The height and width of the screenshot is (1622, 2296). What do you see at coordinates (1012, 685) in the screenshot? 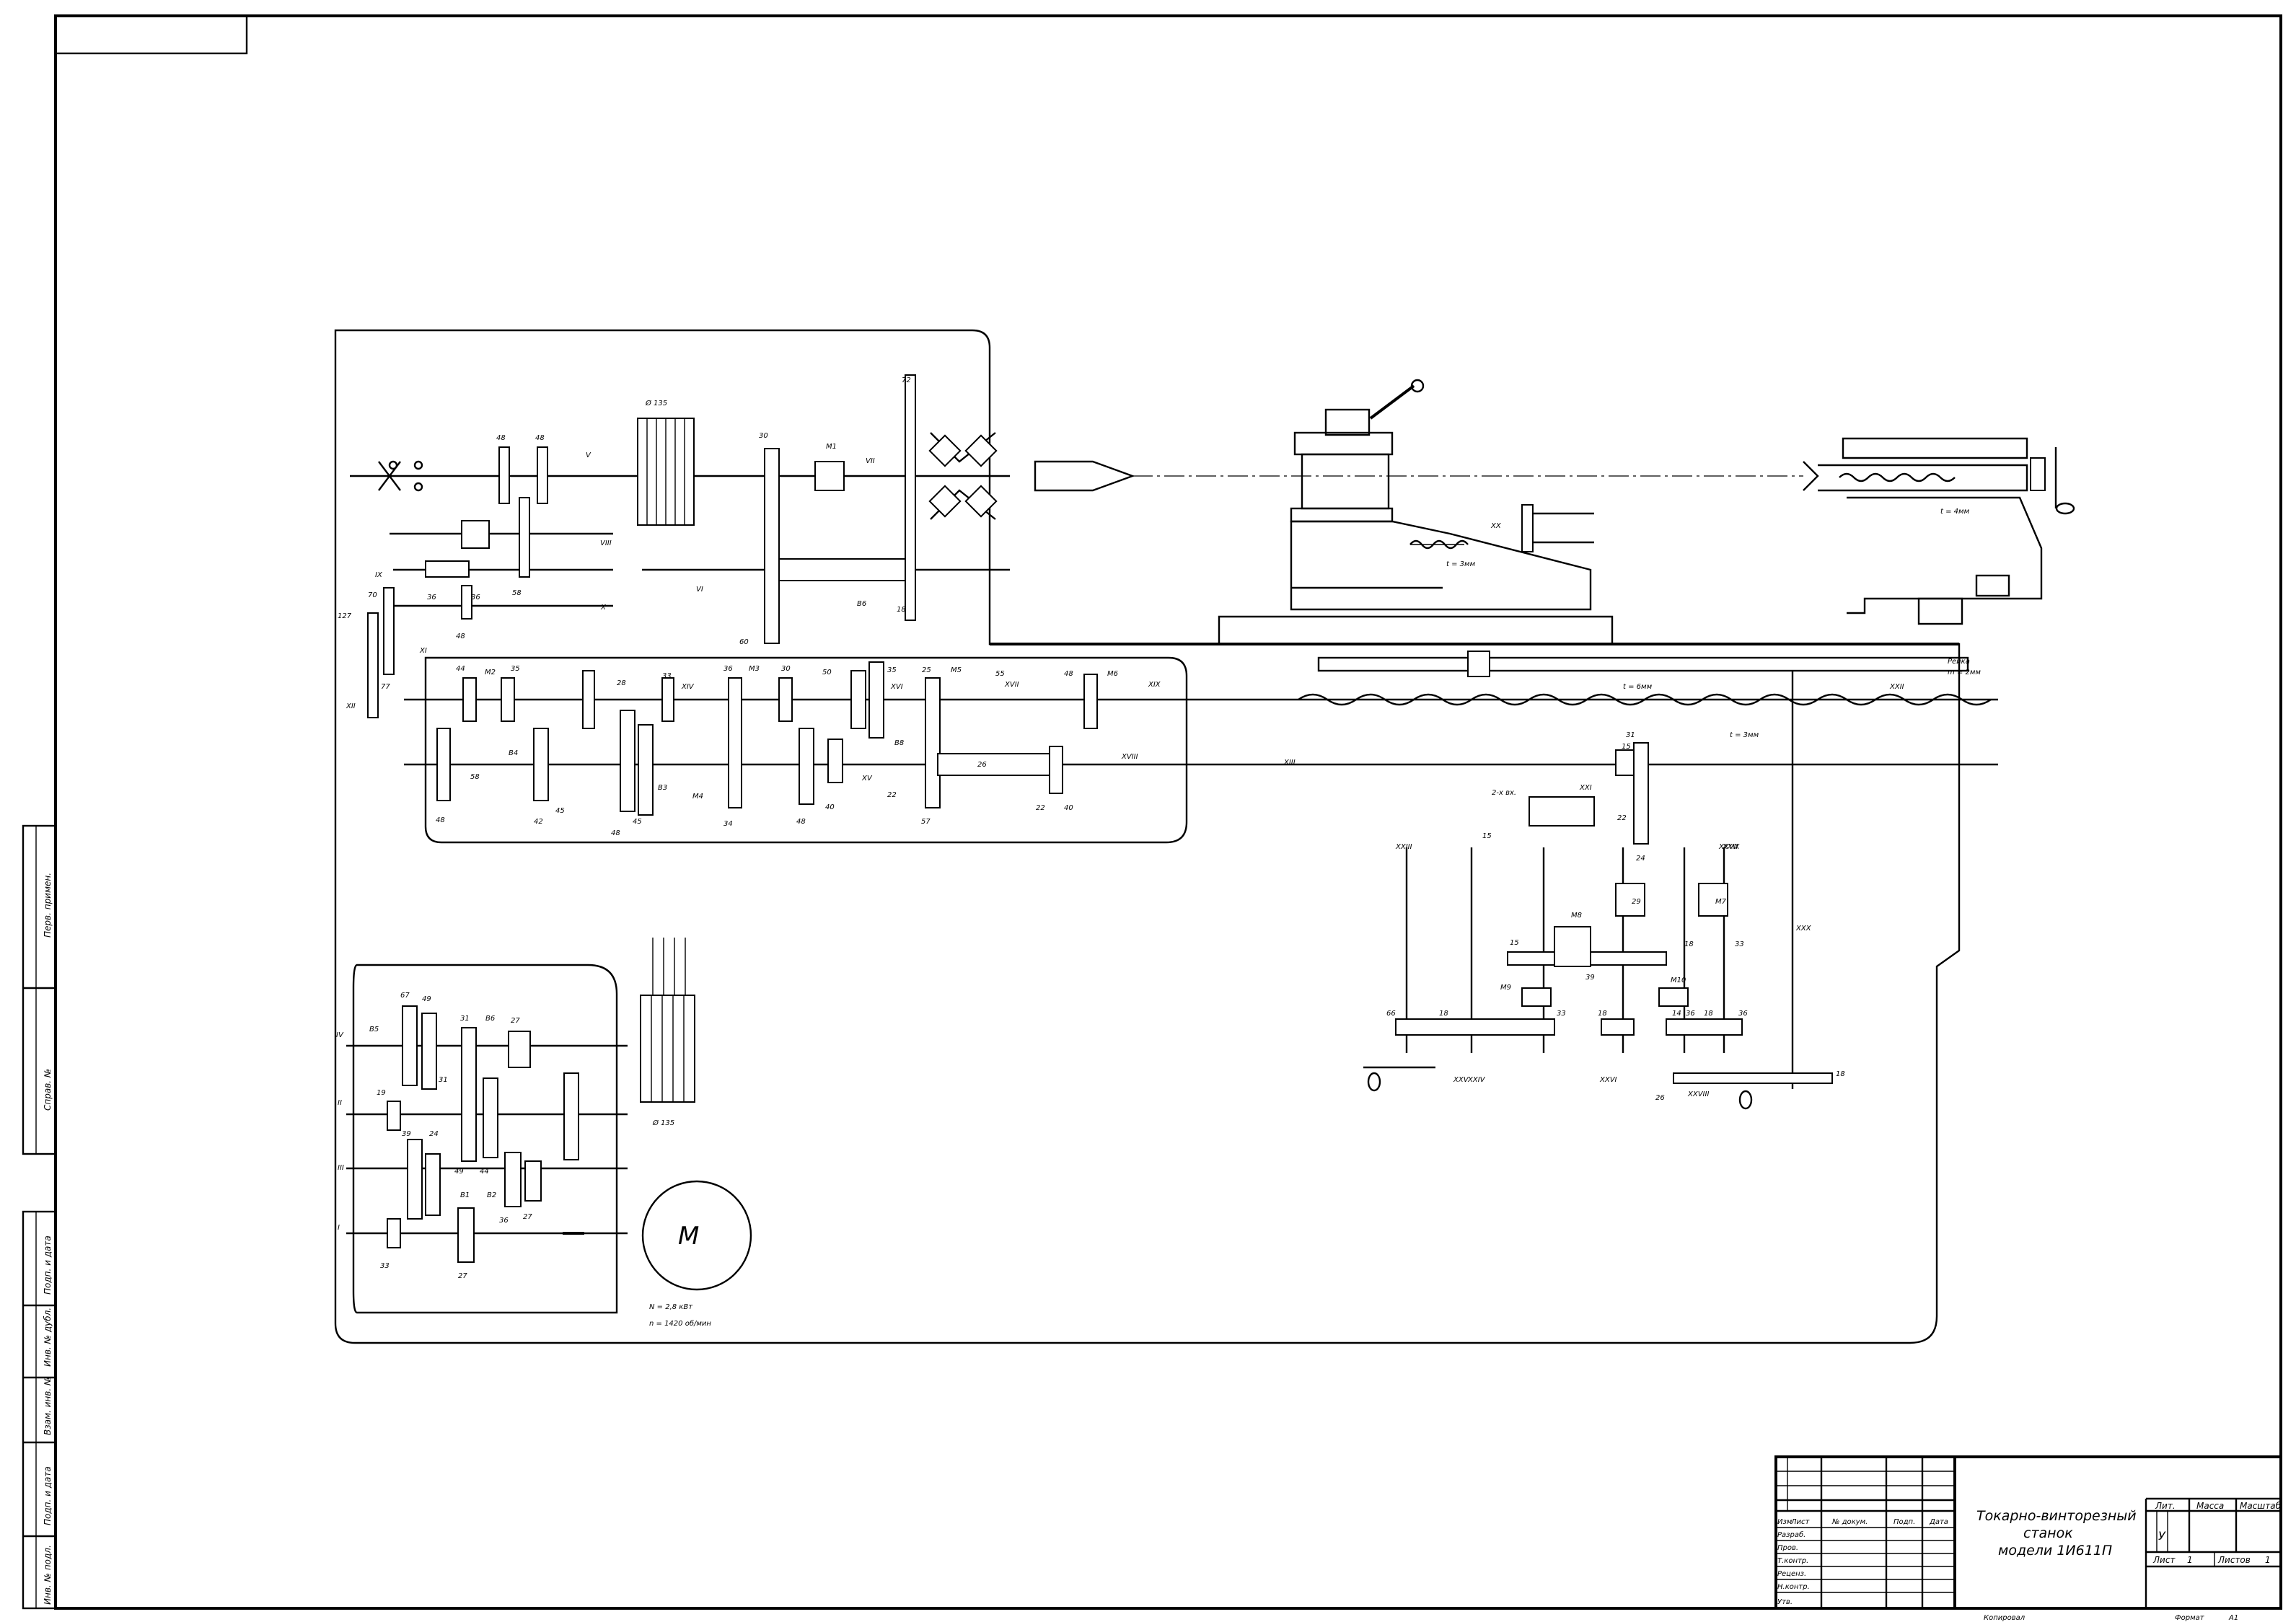
I see `shaft-label-17: XVII` at bounding box center [1012, 685].